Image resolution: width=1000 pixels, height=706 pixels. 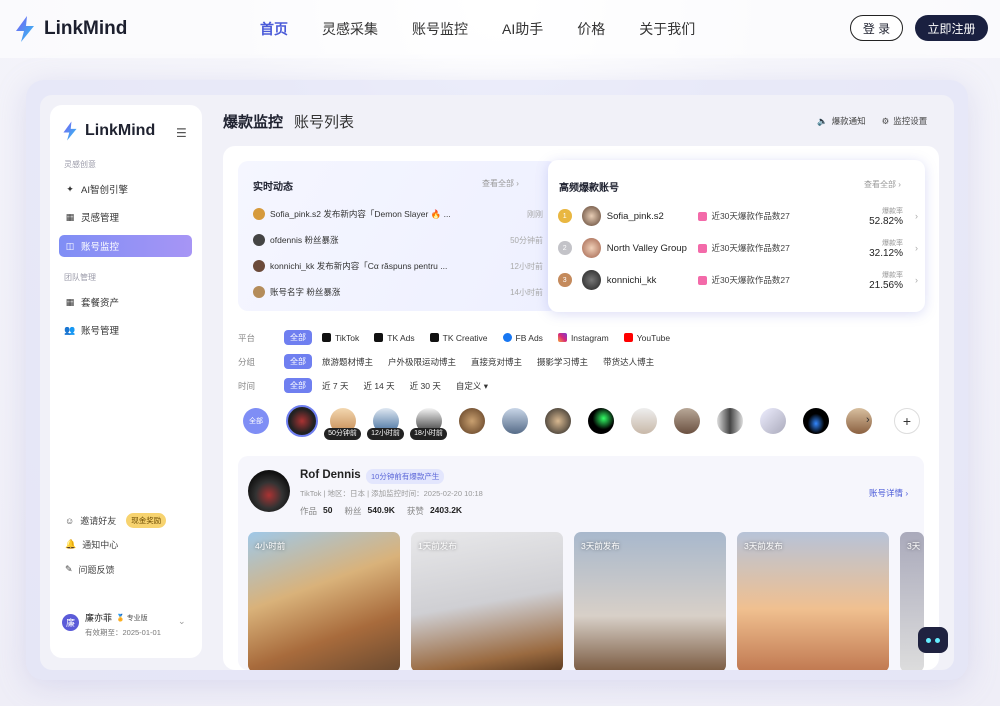 What do you see at coordinates (667, 29) in the screenshot?
I see `nav-about: 关于我们` at bounding box center [667, 29].